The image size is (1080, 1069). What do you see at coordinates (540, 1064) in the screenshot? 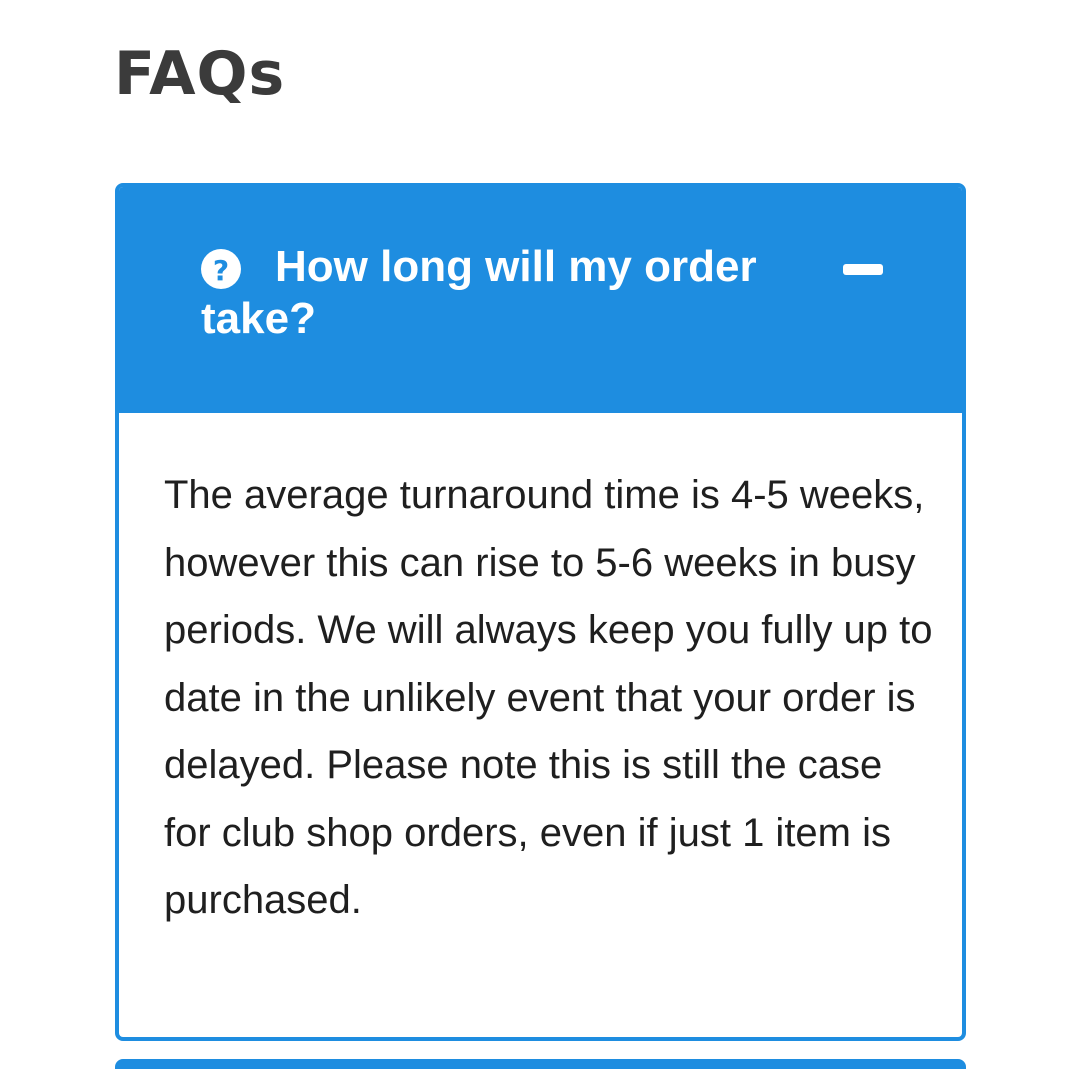
I see `next-faq-item-header` at bounding box center [540, 1064].